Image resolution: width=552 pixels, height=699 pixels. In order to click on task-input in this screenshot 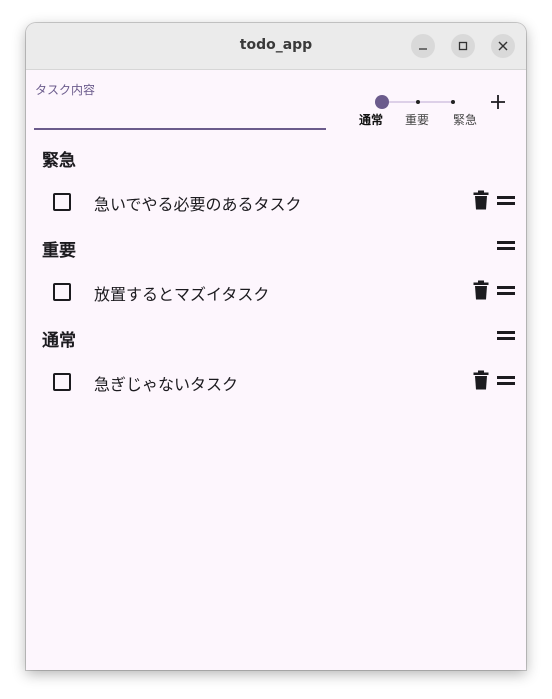, I will do `click(180, 115)`.